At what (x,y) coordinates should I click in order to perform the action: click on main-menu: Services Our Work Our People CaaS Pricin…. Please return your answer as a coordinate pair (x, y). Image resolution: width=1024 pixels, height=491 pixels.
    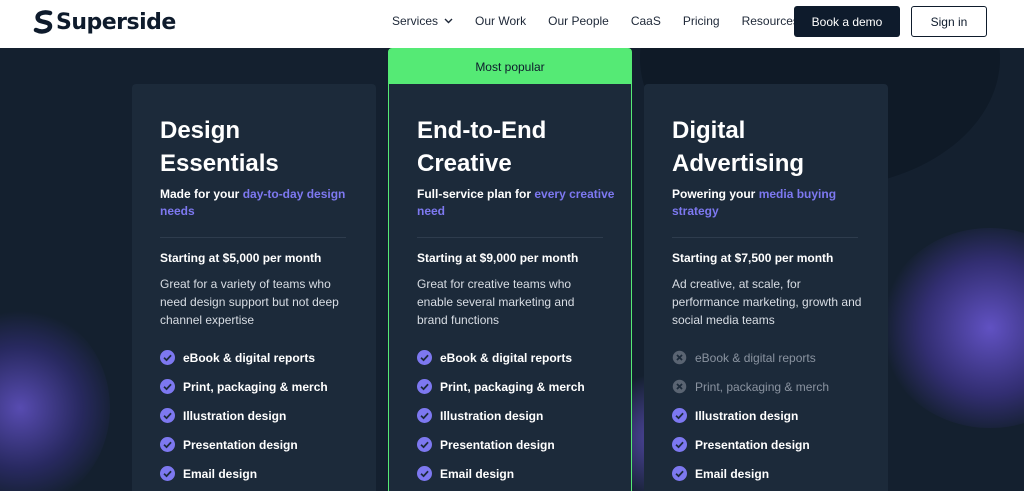
    Looking at the image, I should click on (614, 21).